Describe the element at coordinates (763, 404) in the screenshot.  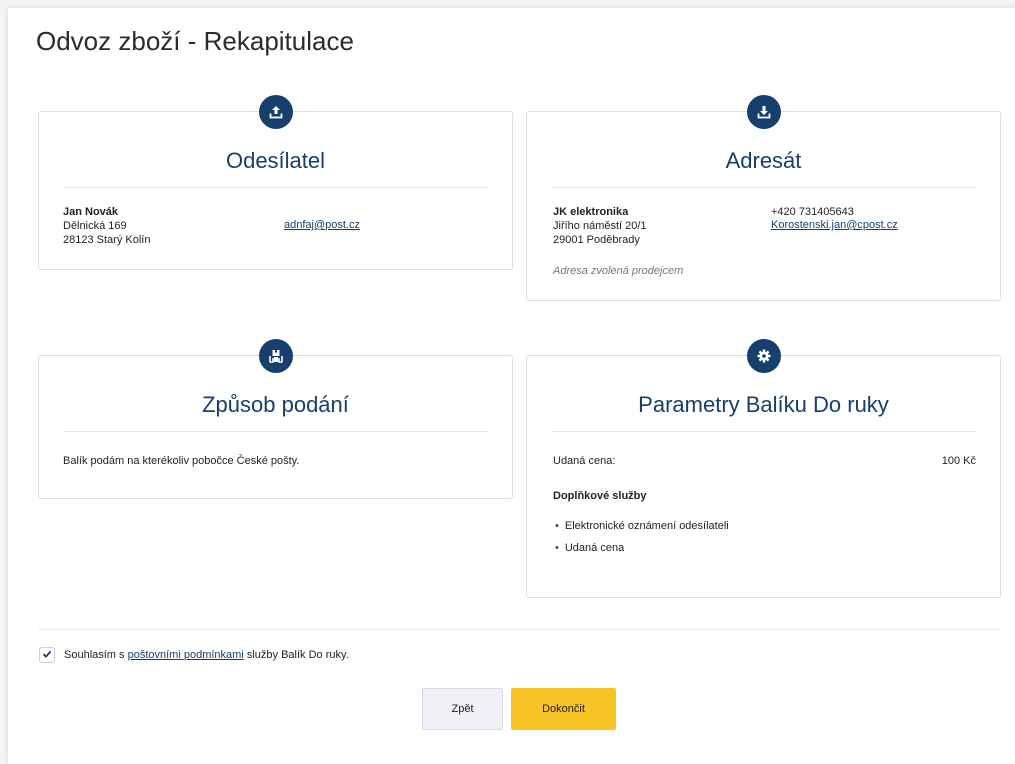
I see `parameters-heading: Parametry Balíku Do ruky` at that location.